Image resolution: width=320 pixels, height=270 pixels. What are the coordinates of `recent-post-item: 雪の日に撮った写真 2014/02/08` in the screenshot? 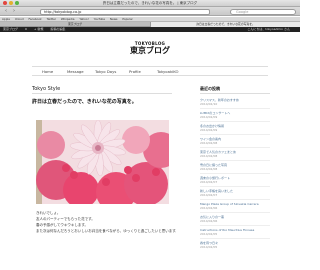 It's located at (235, 167).